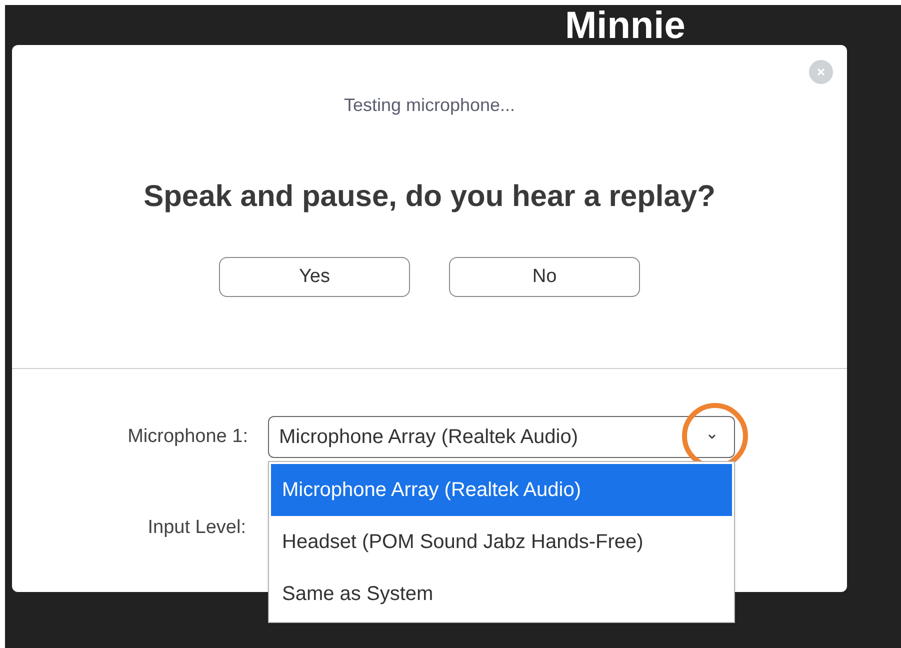 The height and width of the screenshot is (648, 901). What do you see at coordinates (430, 197) in the screenshot?
I see `question-heading: Speak and pause, do you hear a replay?` at bounding box center [430, 197].